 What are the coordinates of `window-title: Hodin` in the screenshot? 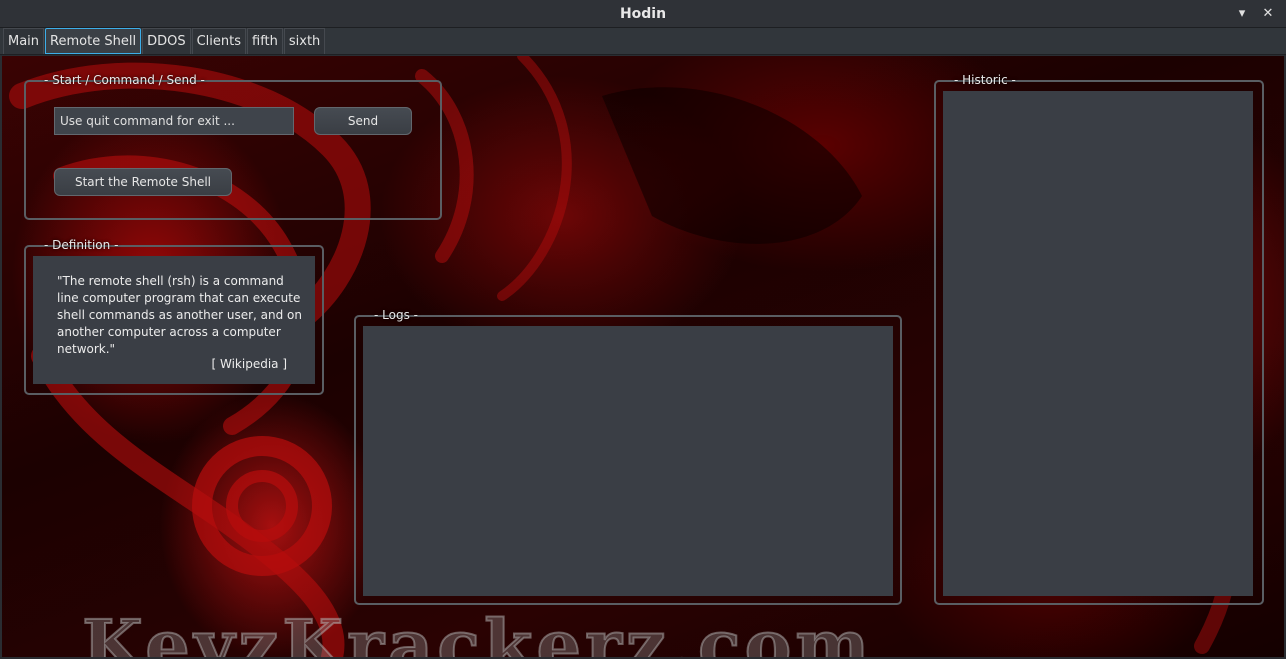 It's located at (643, 13).